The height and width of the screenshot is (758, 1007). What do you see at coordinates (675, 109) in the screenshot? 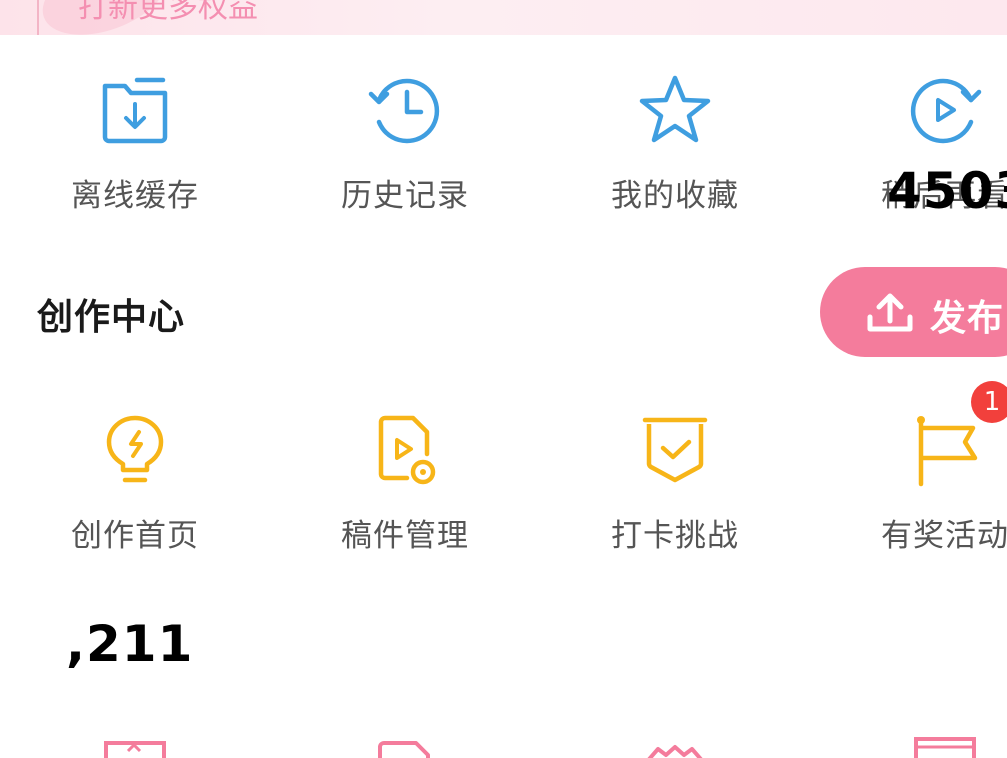
I see `star-icon` at bounding box center [675, 109].